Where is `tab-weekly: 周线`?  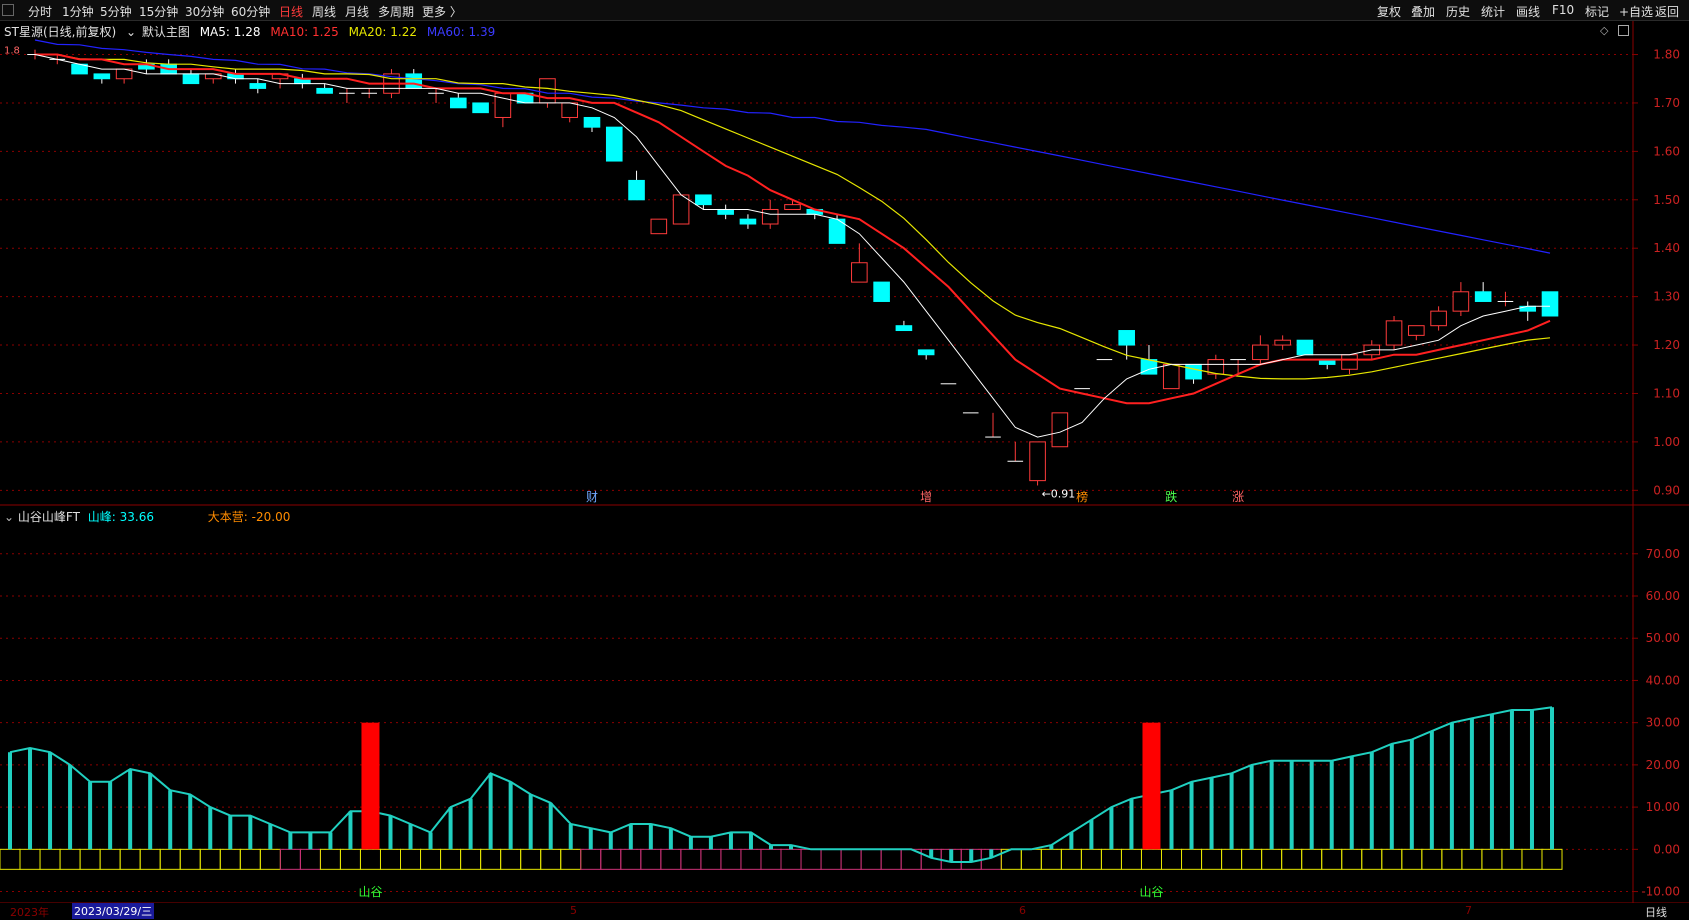 tab-weekly: 周线 is located at coordinates (324, 11).